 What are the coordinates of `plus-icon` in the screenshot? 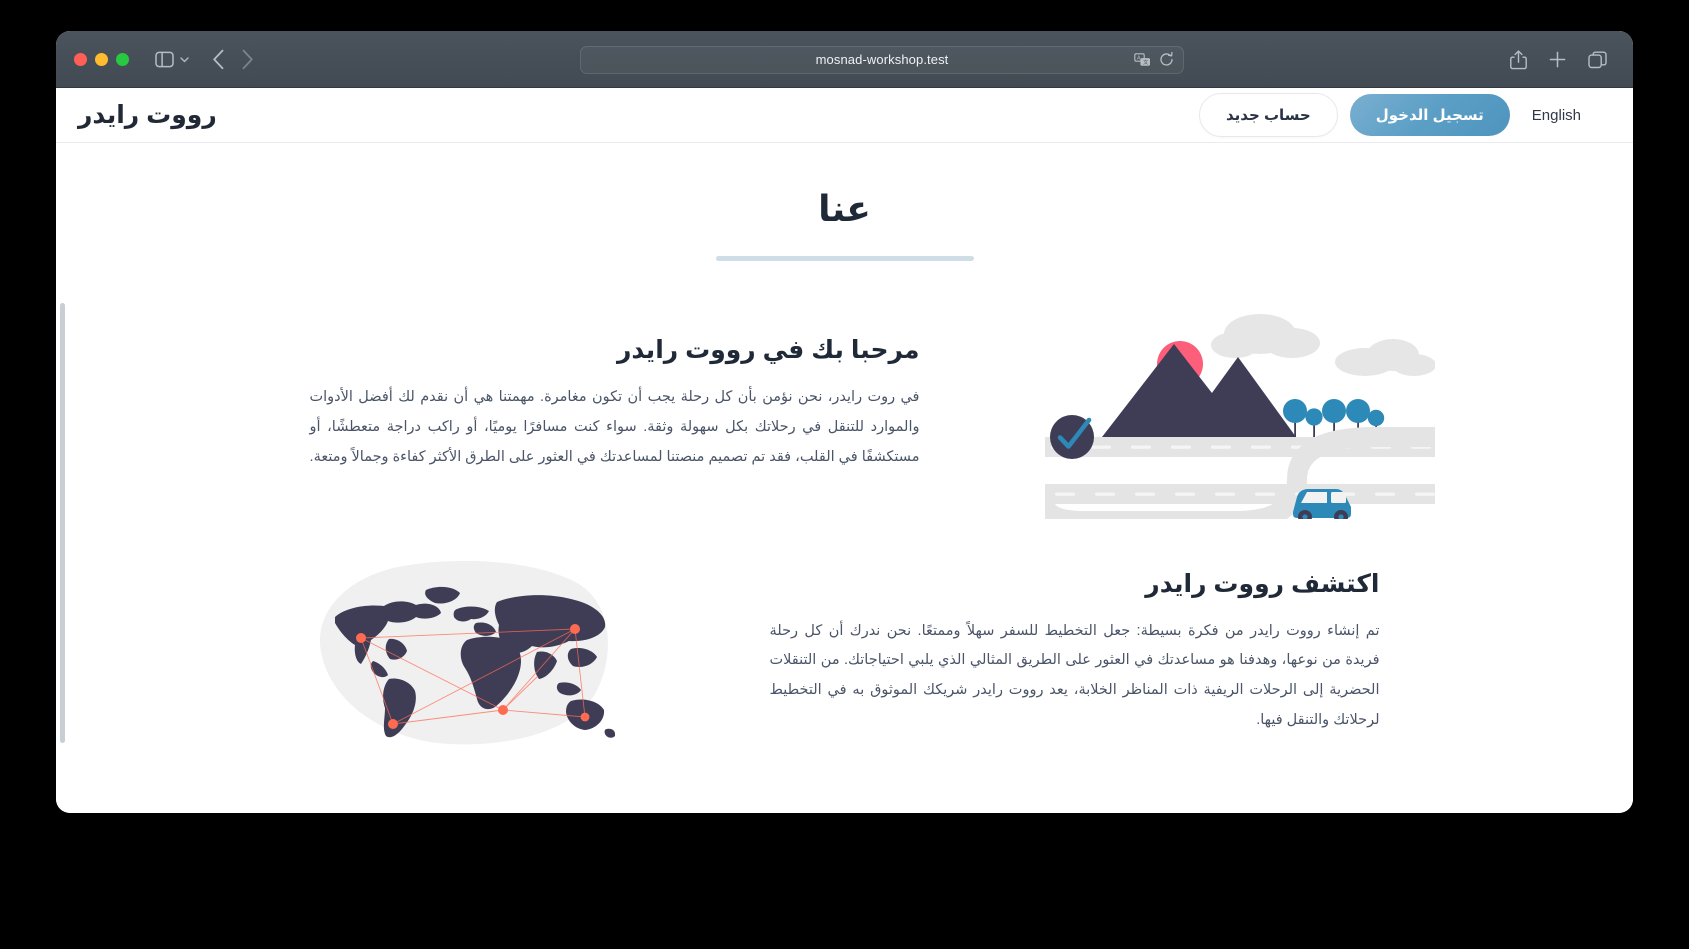 It's located at (1557, 59).